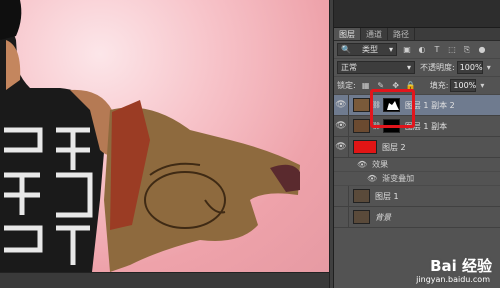  Describe the element at coordinates (380, 164) in the screenshot. I see `effects-label: 效果` at that location.